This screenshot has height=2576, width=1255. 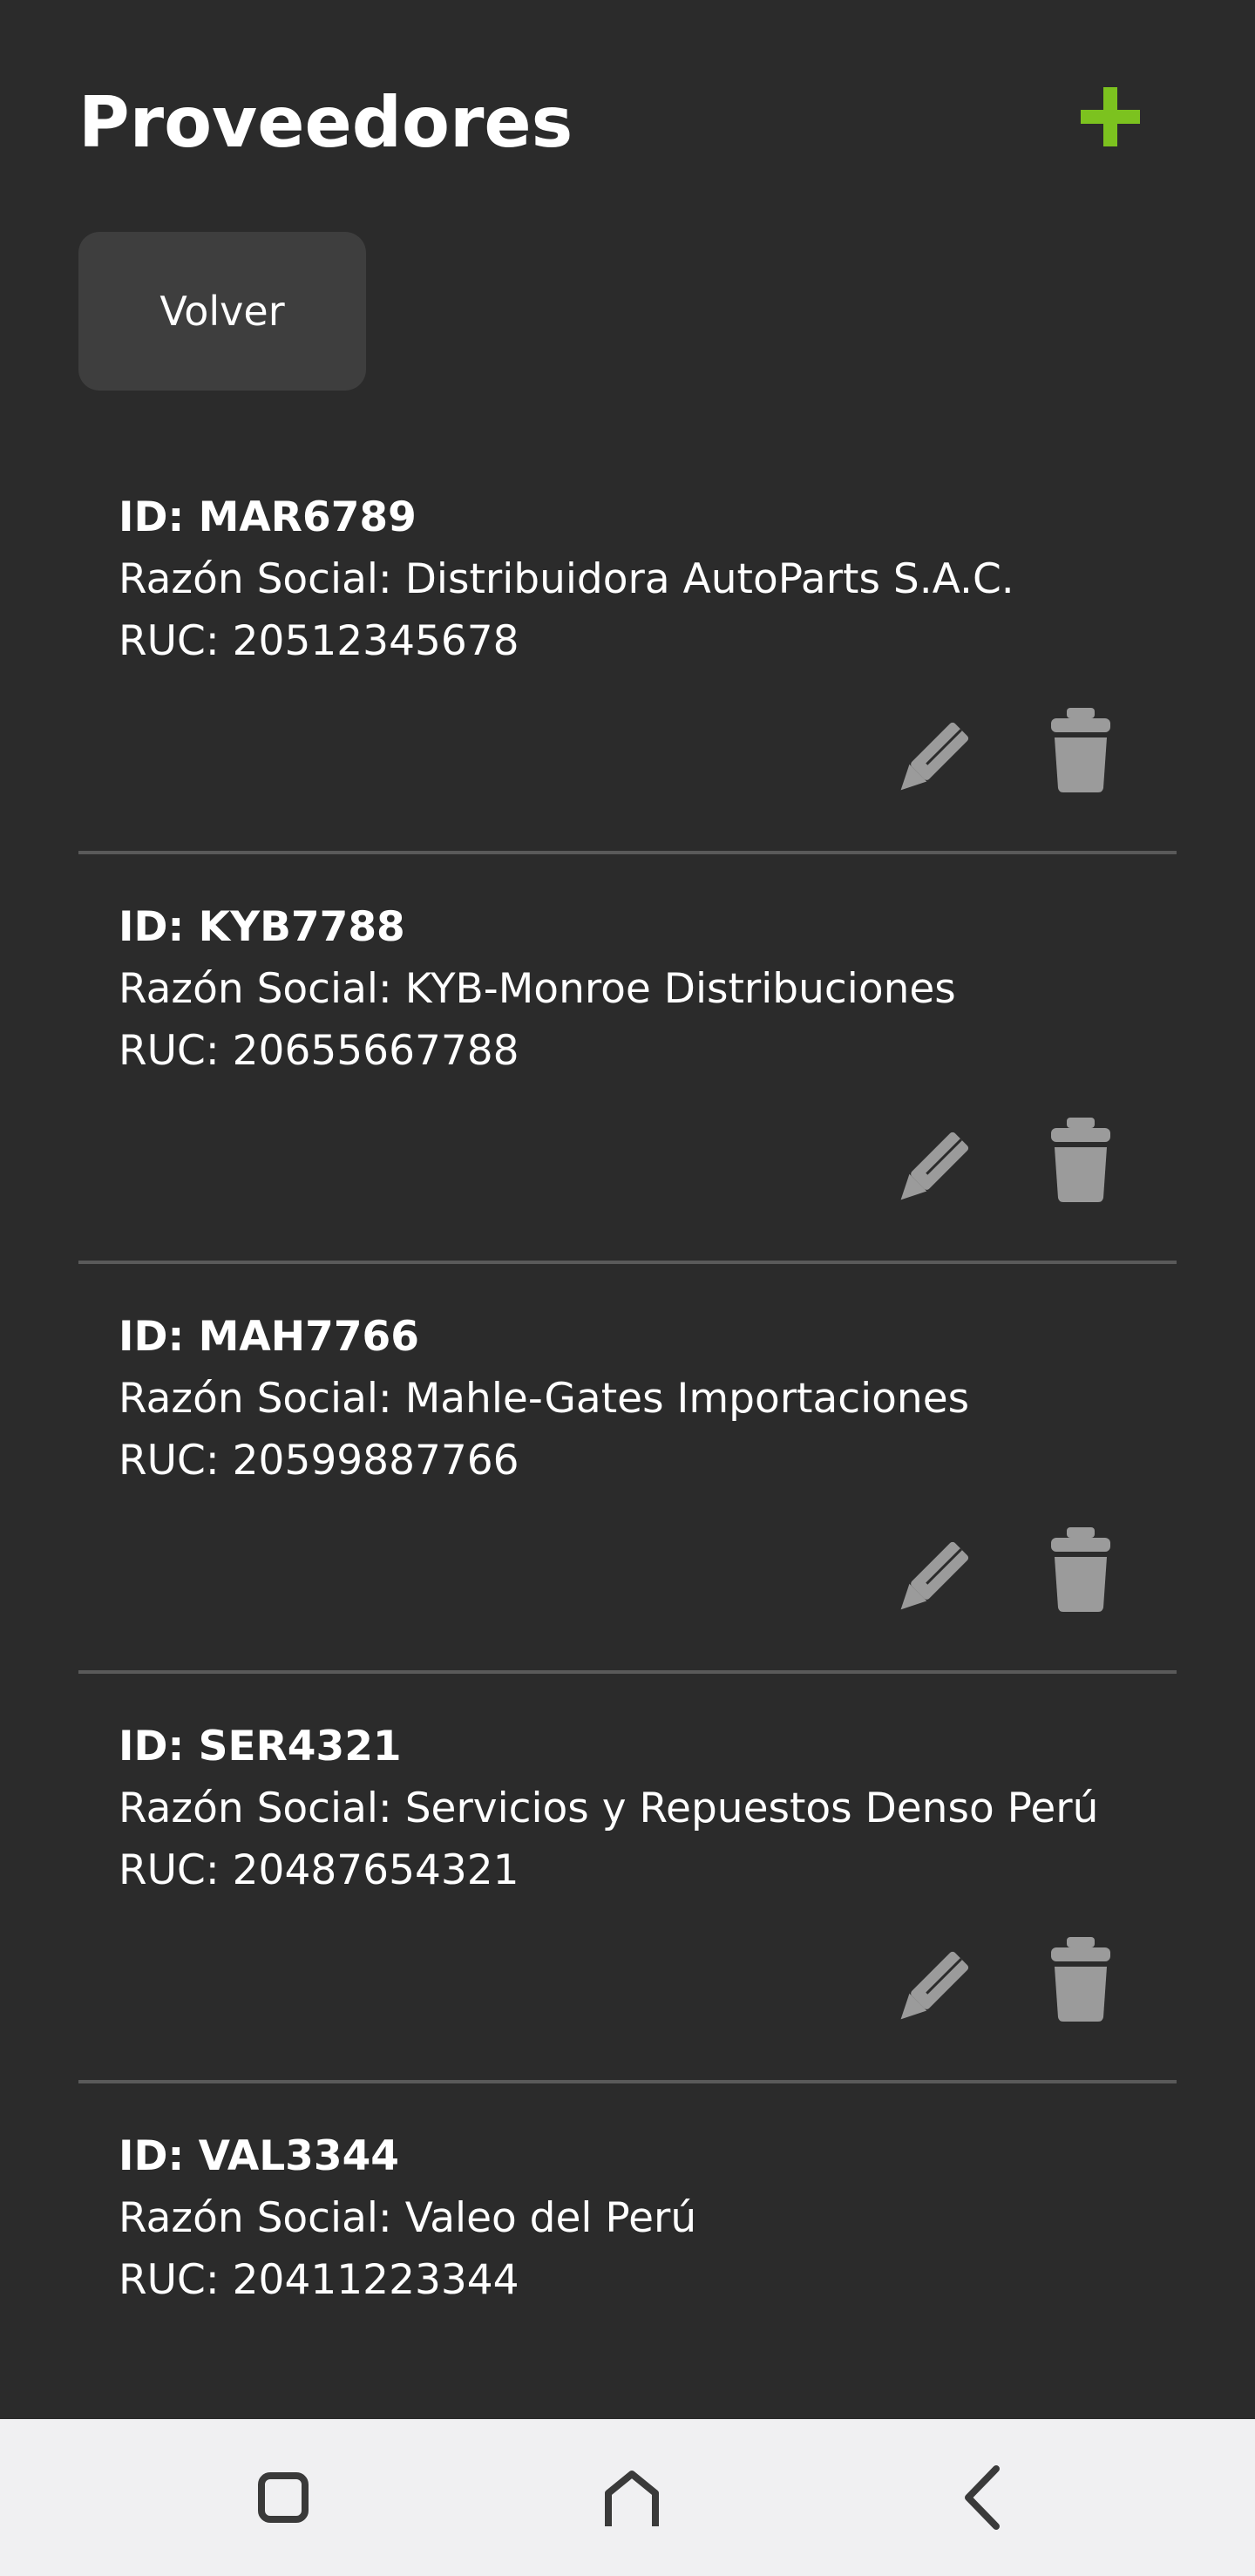 What do you see at coordinates (268, 517) in the screenshot?
I see `provider-id: ID: MAR6789` at bounding box center [268, 517].